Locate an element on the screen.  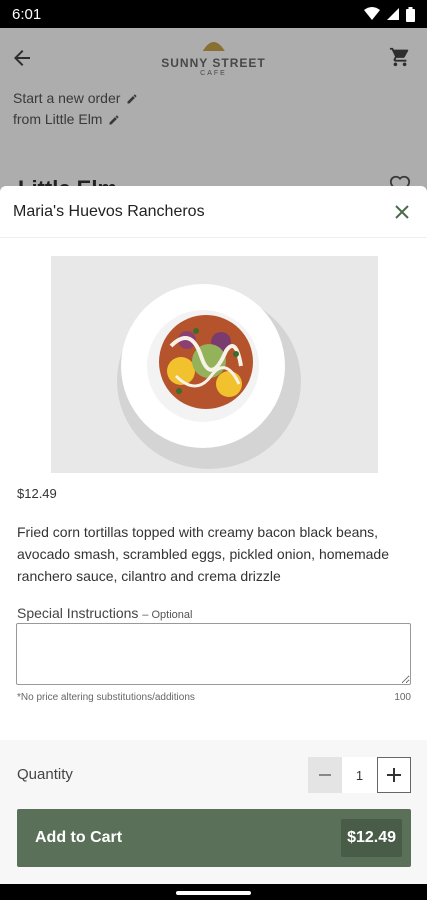
sheet-header: Maria's Huevos Rancheros is located at coordinates (213, 212).